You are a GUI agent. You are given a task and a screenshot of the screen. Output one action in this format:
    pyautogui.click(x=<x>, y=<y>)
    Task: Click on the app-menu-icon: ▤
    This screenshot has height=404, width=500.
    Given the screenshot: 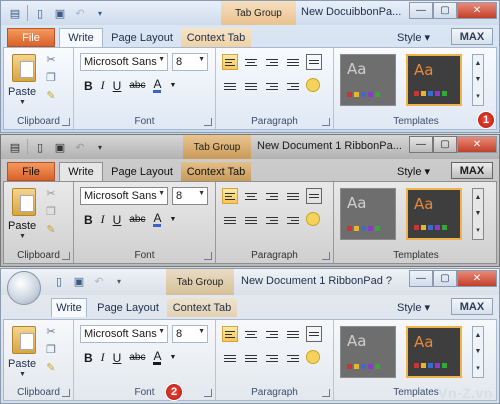 What is the action you would take?
    pyautogui.click(x=15, y=147)
    